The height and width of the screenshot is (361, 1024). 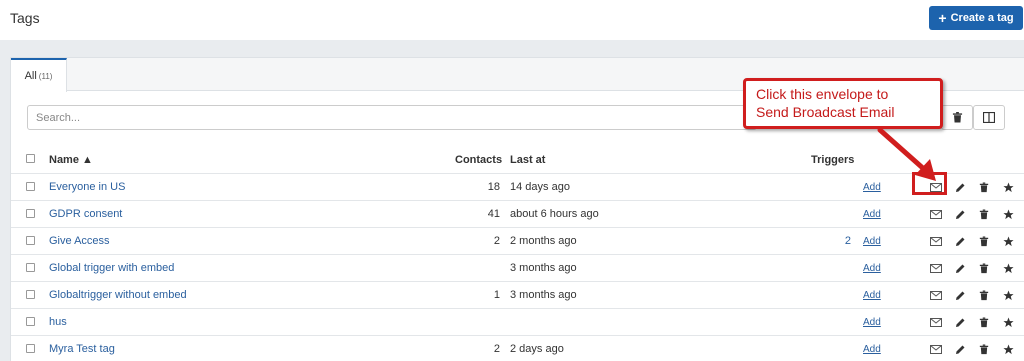 What do you see at coordinates (111, 268) in the screenshot?
I see `tag-name-link: Global trigger with embed` at bounding box center [111, 268].